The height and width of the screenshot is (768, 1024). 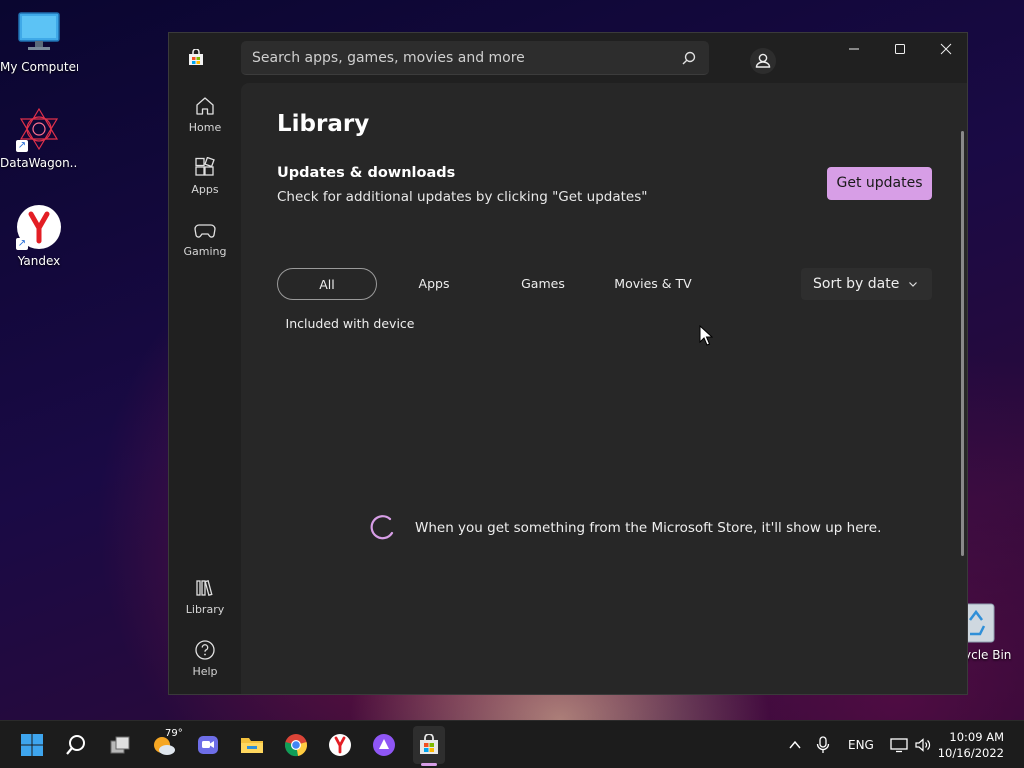 I want to click on title-bar: Search apps, games, movies and more, so click(x=568, y=58).